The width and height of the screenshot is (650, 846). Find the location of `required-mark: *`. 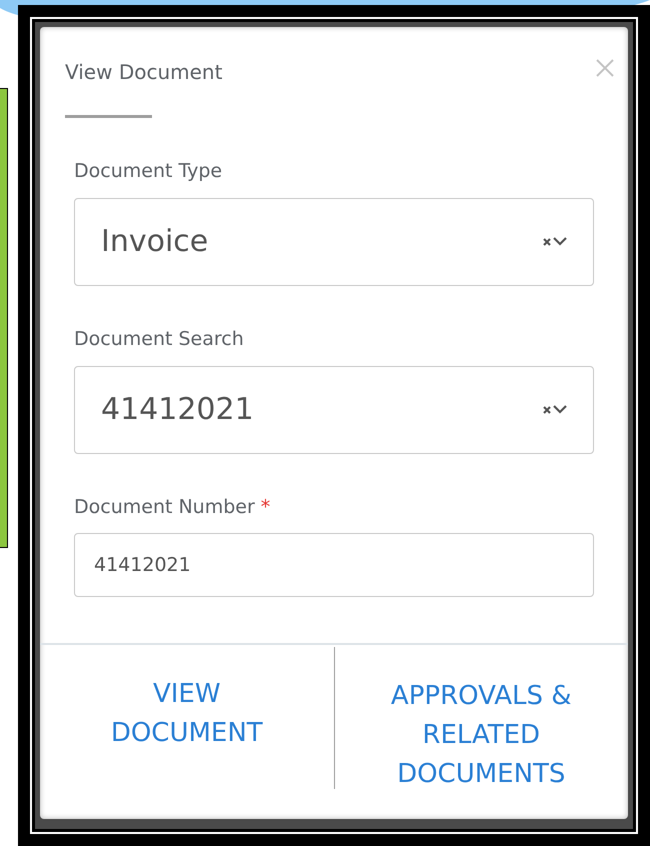

required-mark: * is located at coordinates (265, 508).